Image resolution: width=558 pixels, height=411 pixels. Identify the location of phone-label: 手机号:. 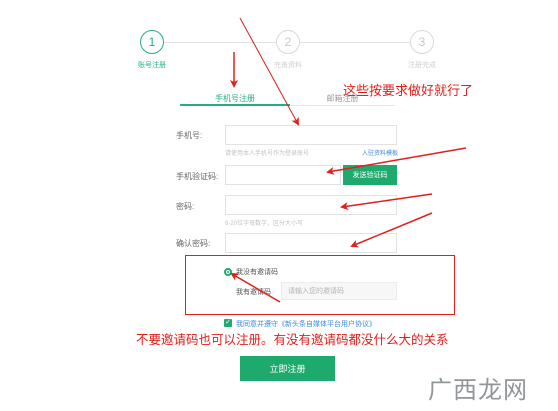
(189, 135).